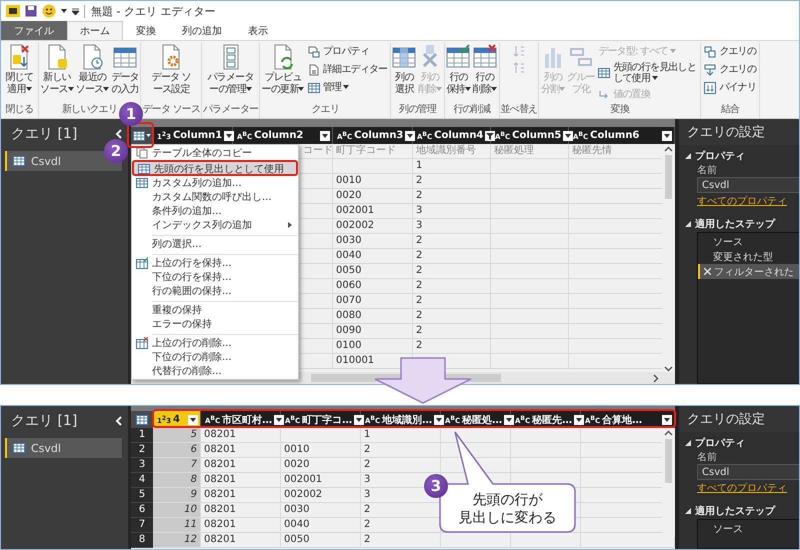 This screenshot has width=800, height=550. I want to click on ribbon-tab: 列の追加, so click(202, 30).